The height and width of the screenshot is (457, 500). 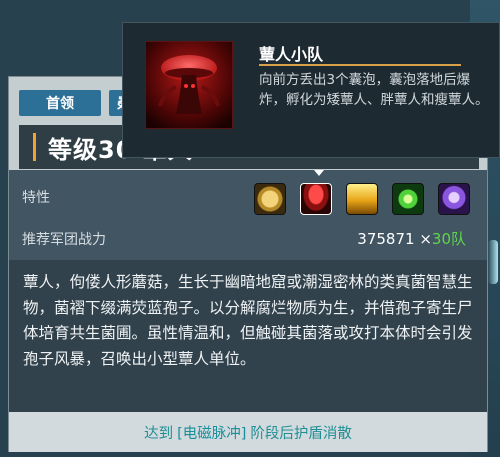 I want to click on shield-condition-footer: 达到 [电磁脉冲] 阶段后护盾消散, so click(x=248, y=432).